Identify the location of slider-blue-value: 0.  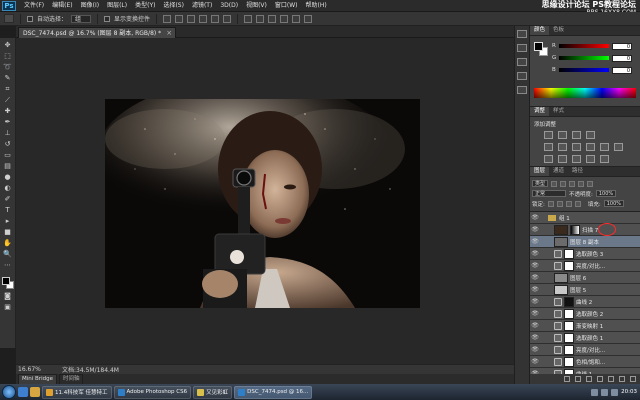
(622, 70).